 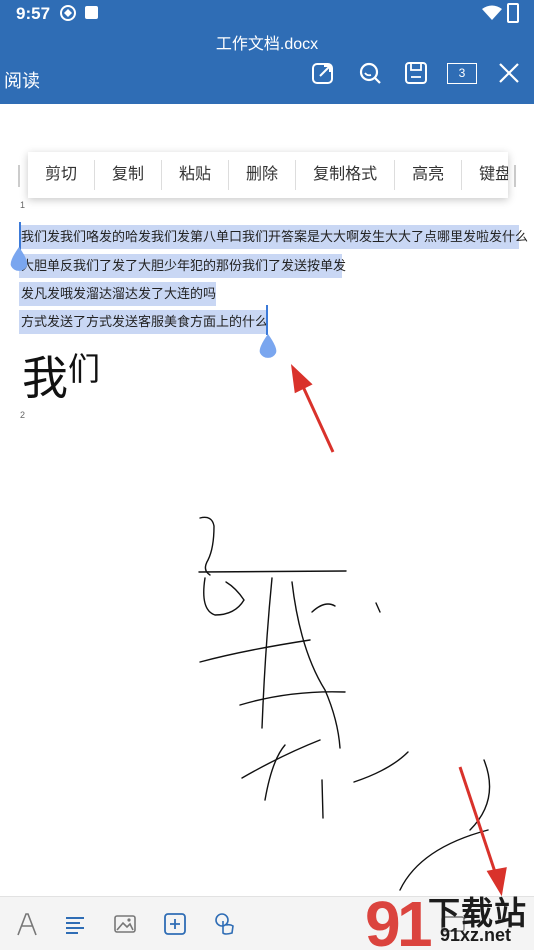 I want to click on wifi-icon, so click(x=492, y=12).